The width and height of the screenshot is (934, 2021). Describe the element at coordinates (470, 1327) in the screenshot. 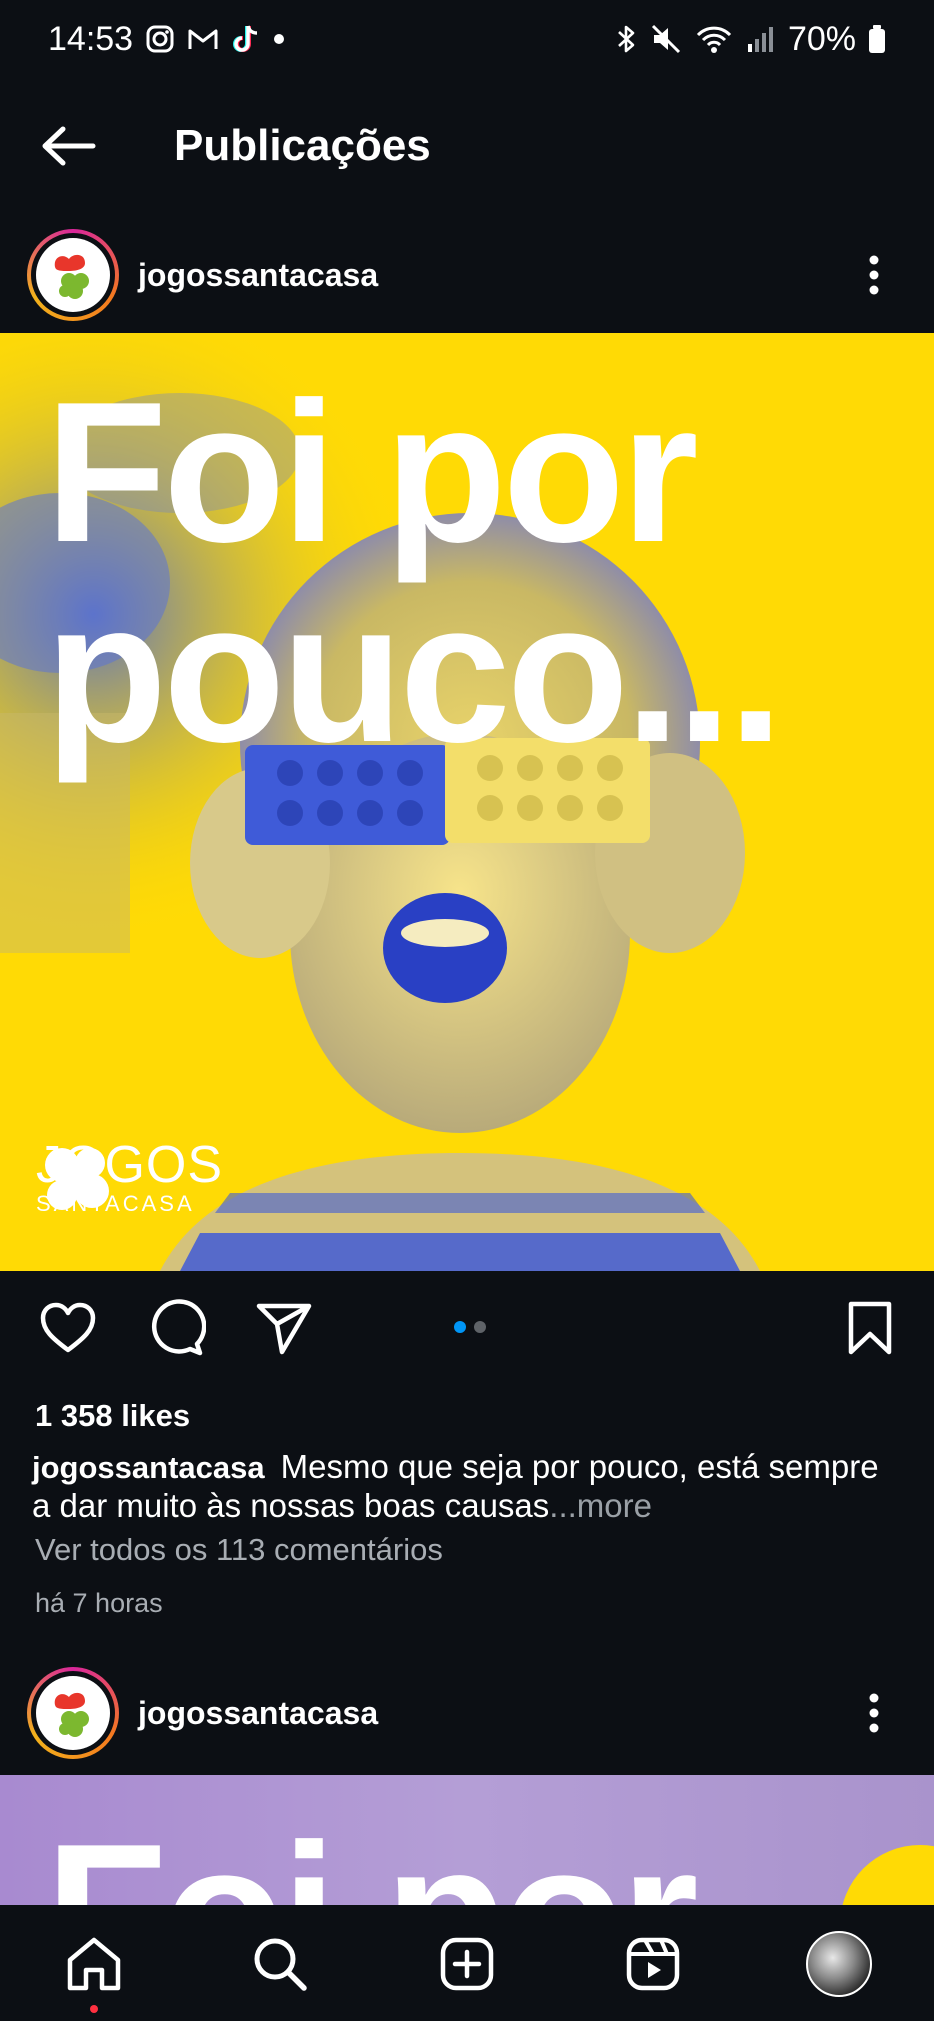

I see `carousel-indicator` at that location.